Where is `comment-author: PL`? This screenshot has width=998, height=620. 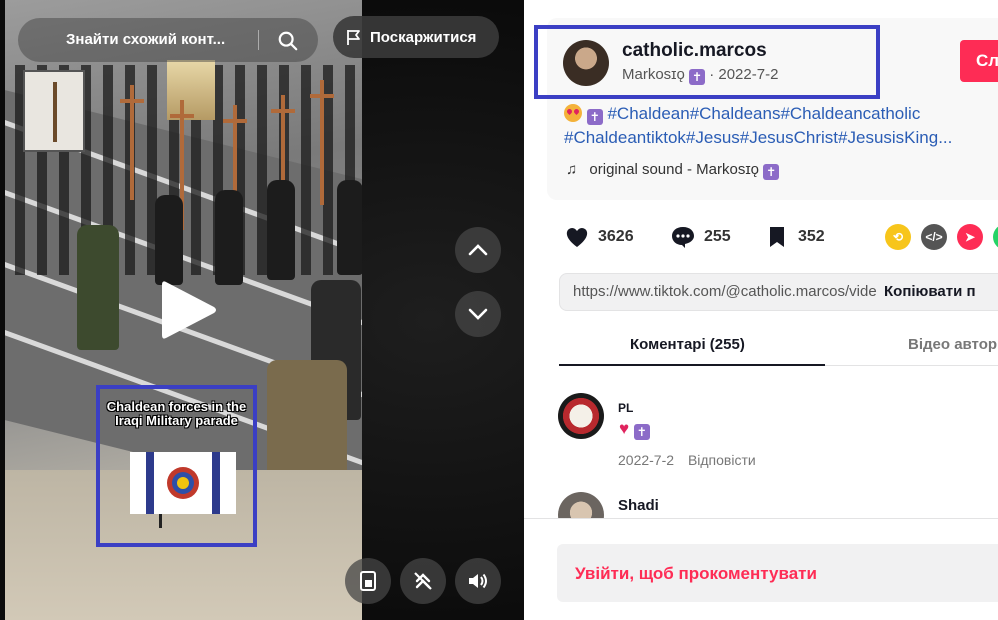 comment-author: PL is located at coordinates (625, 408).